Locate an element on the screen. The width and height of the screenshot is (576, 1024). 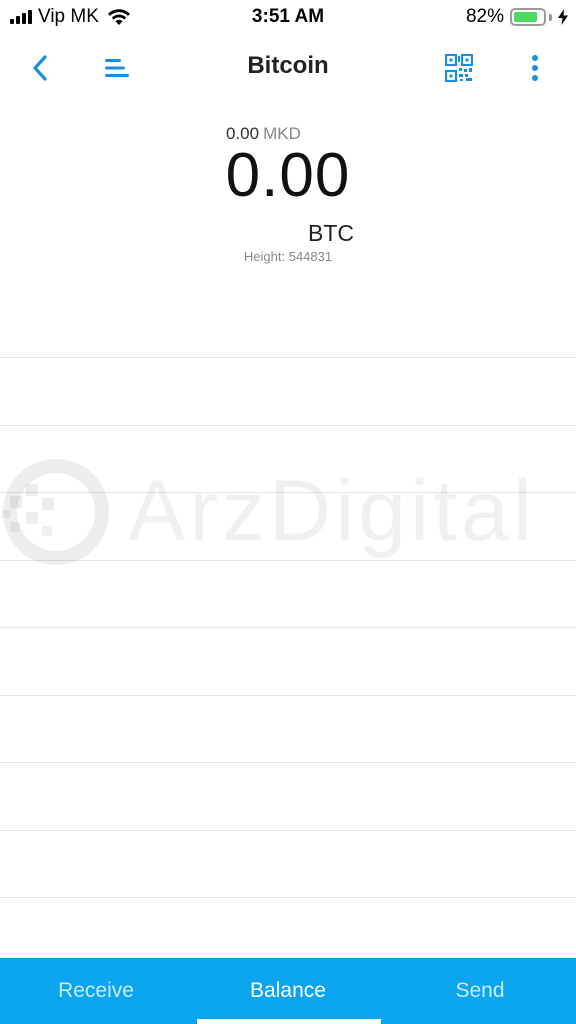
qr-code-icon is located at coordinates (459, 68).